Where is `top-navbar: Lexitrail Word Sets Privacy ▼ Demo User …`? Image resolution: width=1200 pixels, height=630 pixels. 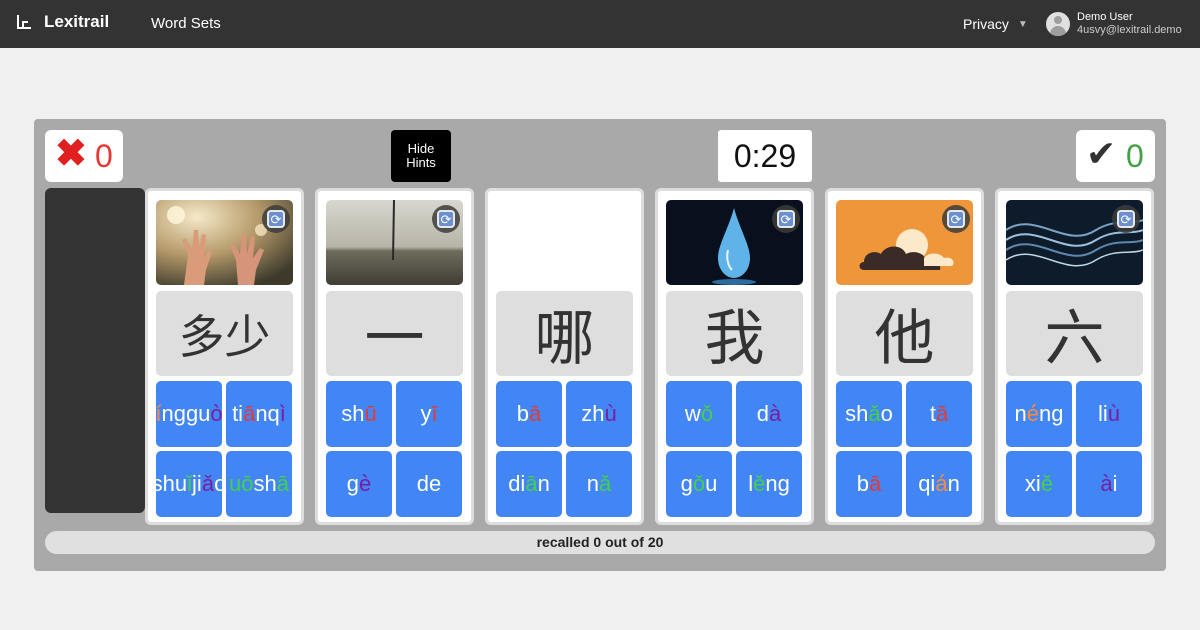 top-navbar: Lexitrail Word Sets Privacy ▼ Demo User … is located at coordinates (600, 24).